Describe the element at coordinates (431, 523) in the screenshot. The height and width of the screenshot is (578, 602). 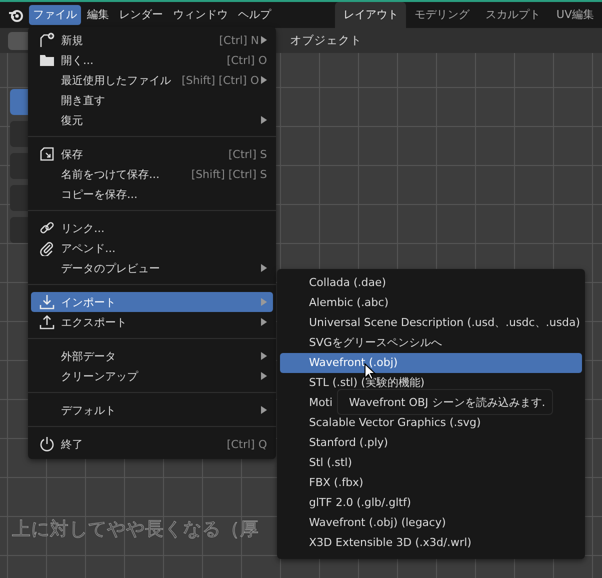
I see `menu-entry: Wavefront (.obj) (legacy)` at that location.